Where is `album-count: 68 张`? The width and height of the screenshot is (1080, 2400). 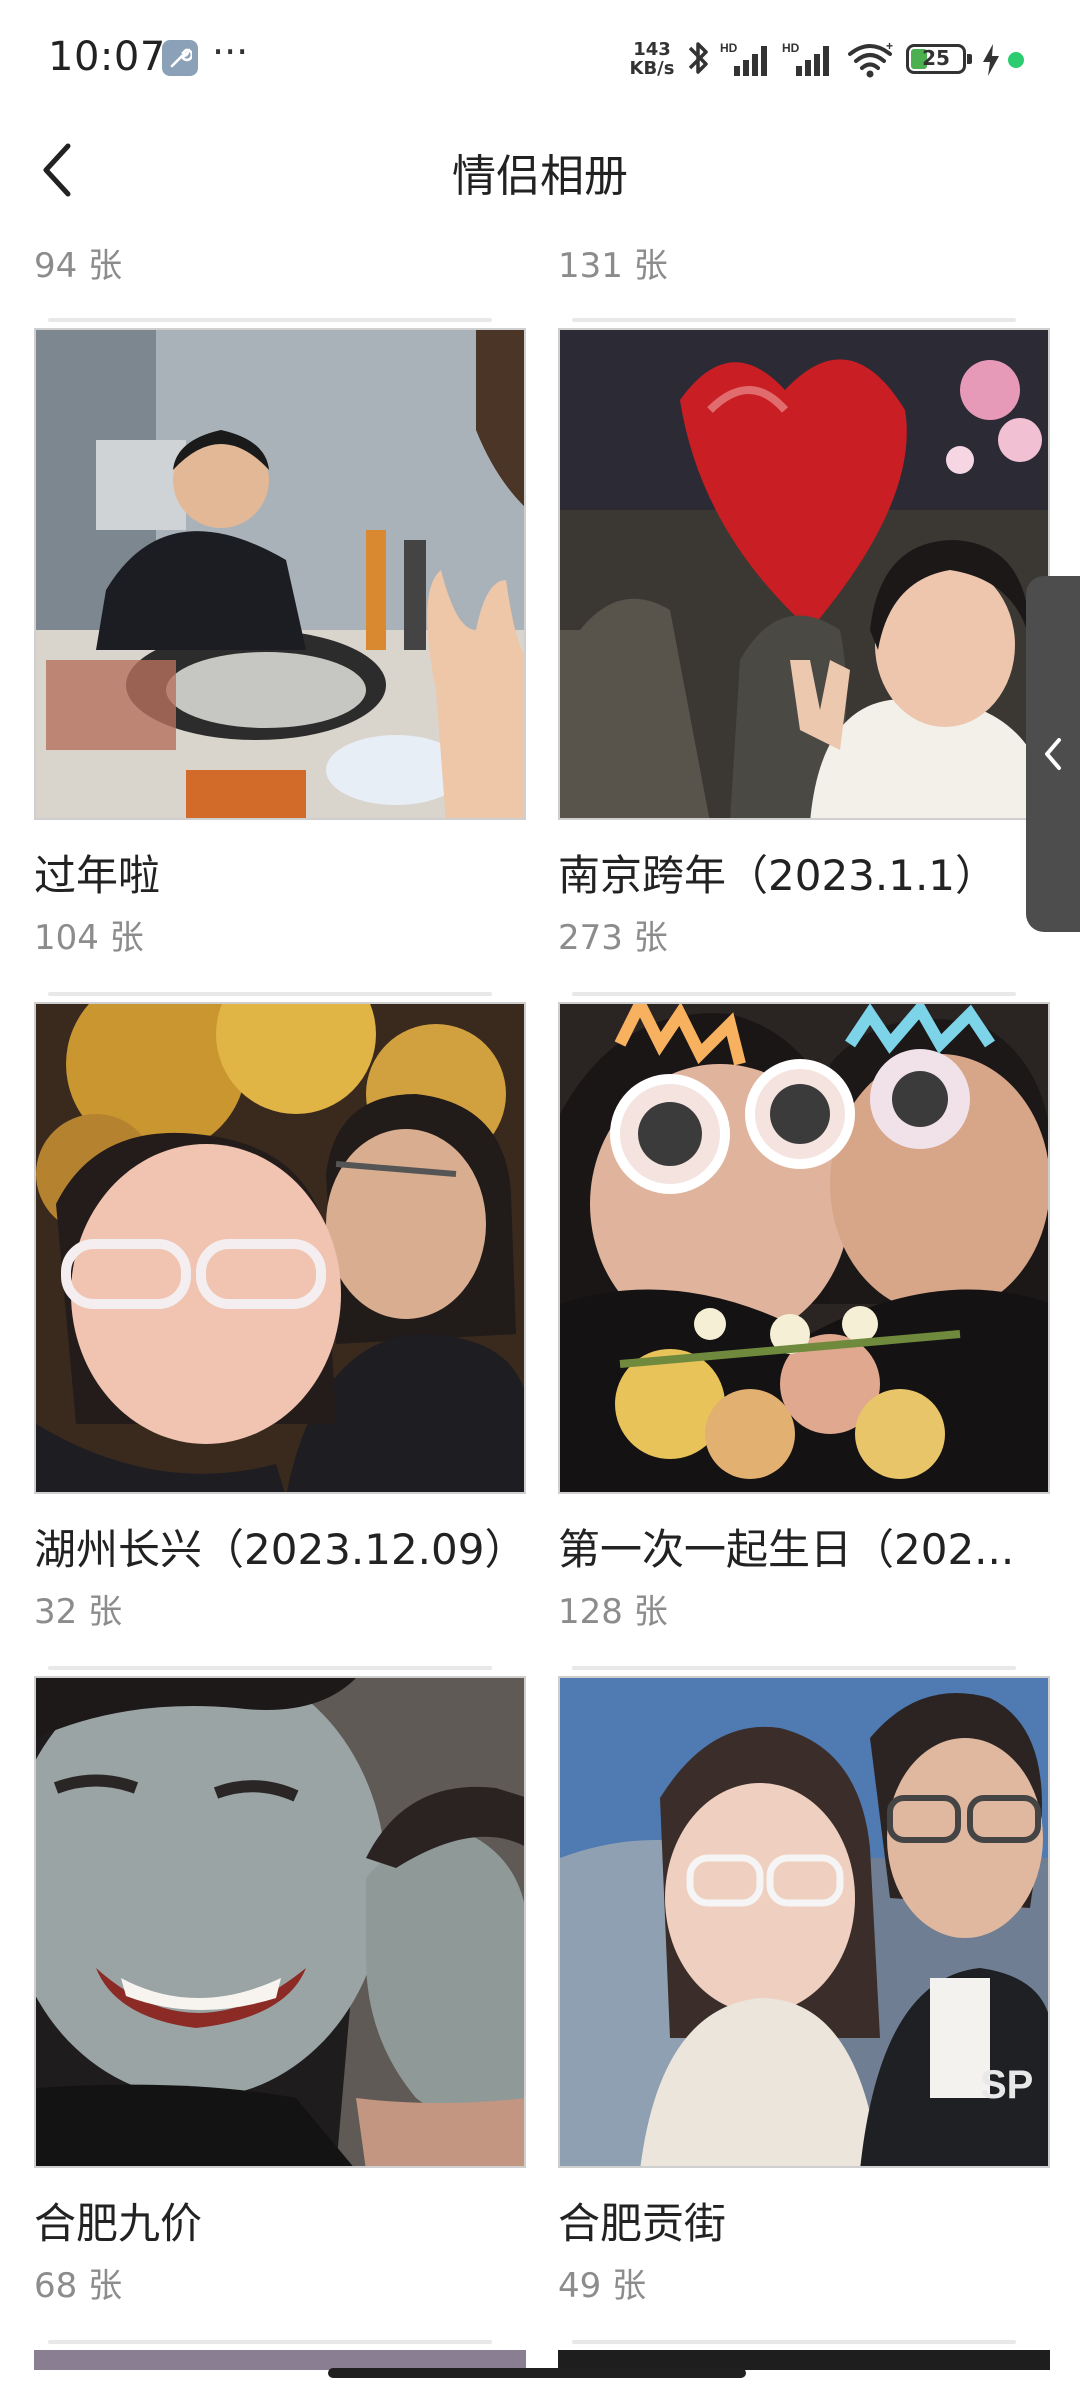
album-count: 68 张 is located at coordinates (78, 2286).